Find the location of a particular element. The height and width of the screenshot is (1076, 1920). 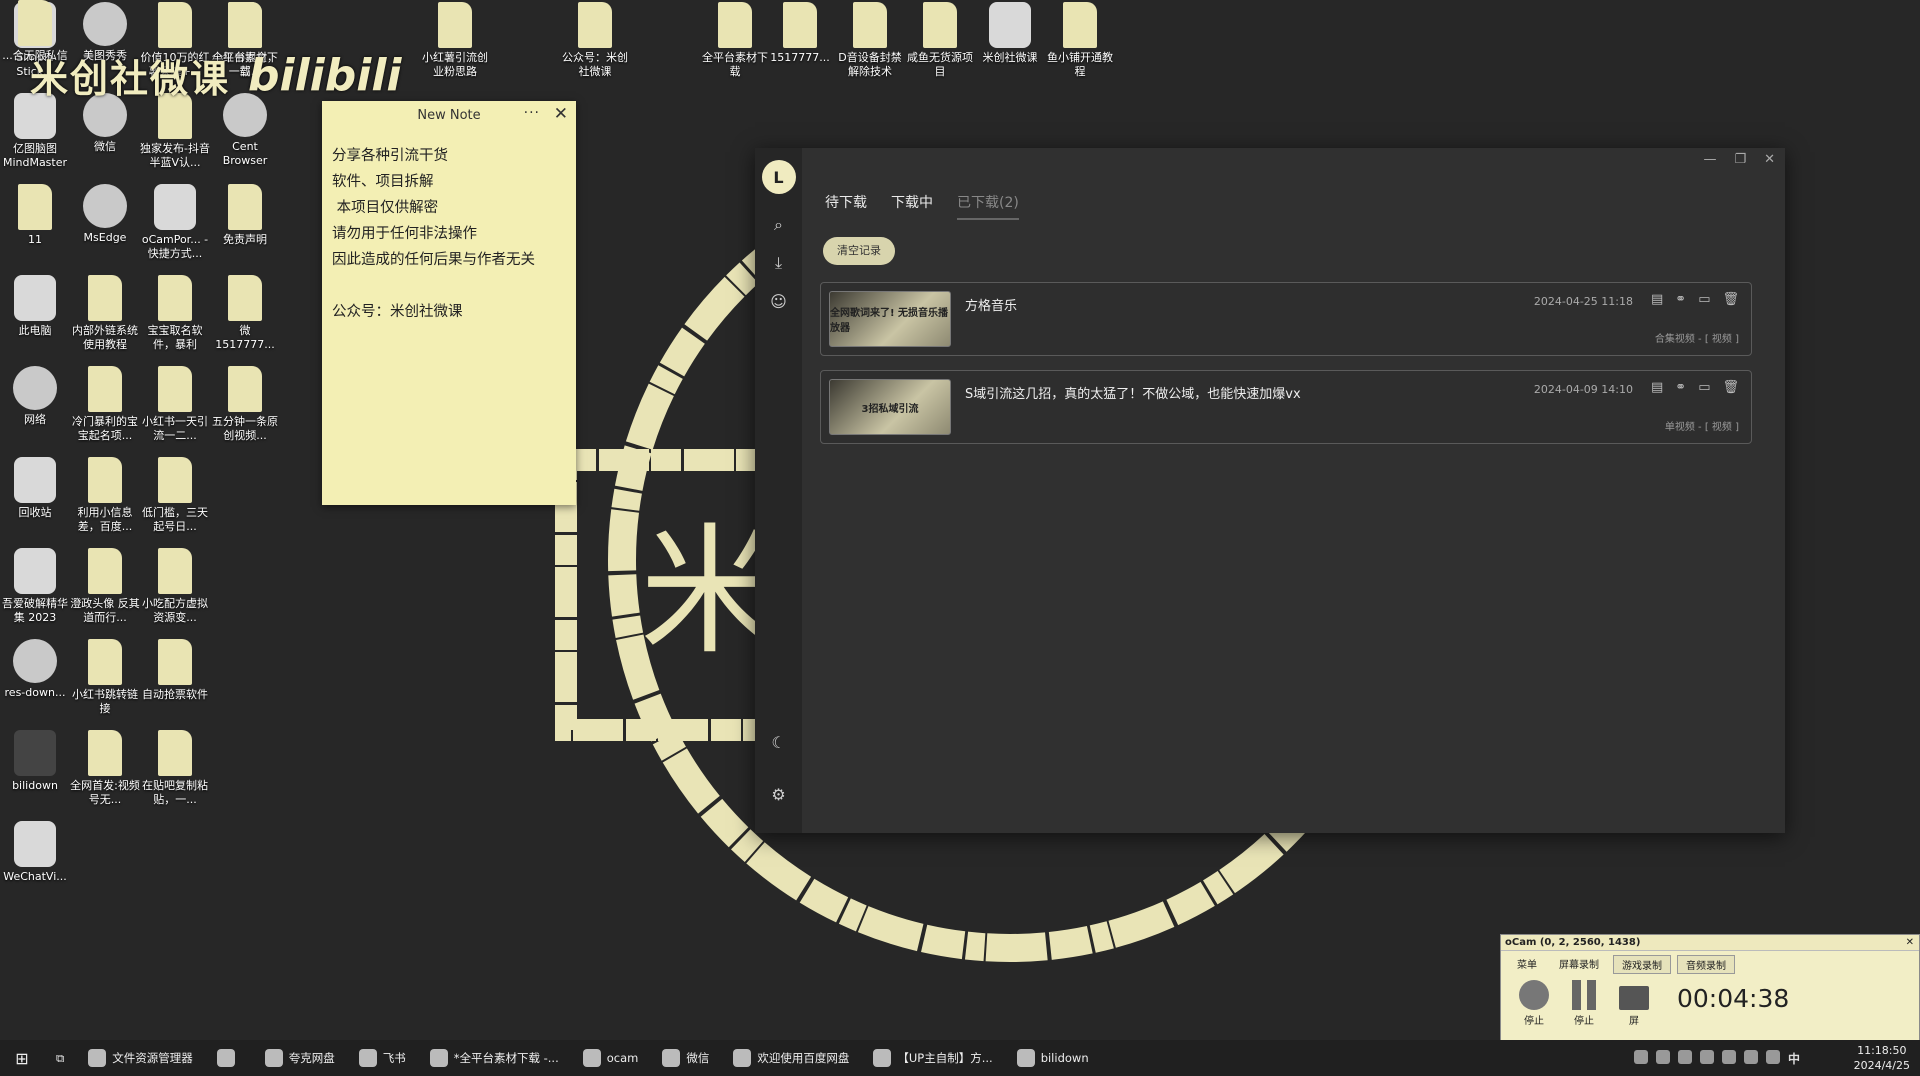

minimize-icon: — is located at coordinates (1709, 159).